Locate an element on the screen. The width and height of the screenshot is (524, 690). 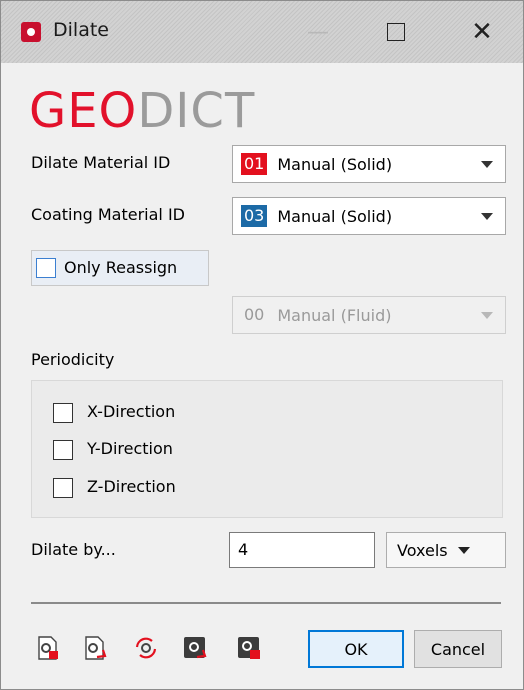
reset-settings-icon is located at coordinates (146, 648).